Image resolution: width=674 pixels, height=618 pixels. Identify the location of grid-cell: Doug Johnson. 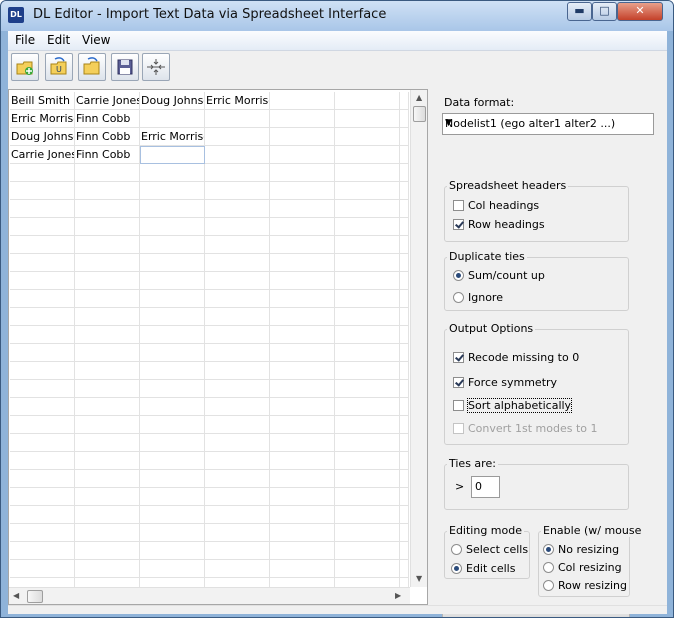
(172, 101).